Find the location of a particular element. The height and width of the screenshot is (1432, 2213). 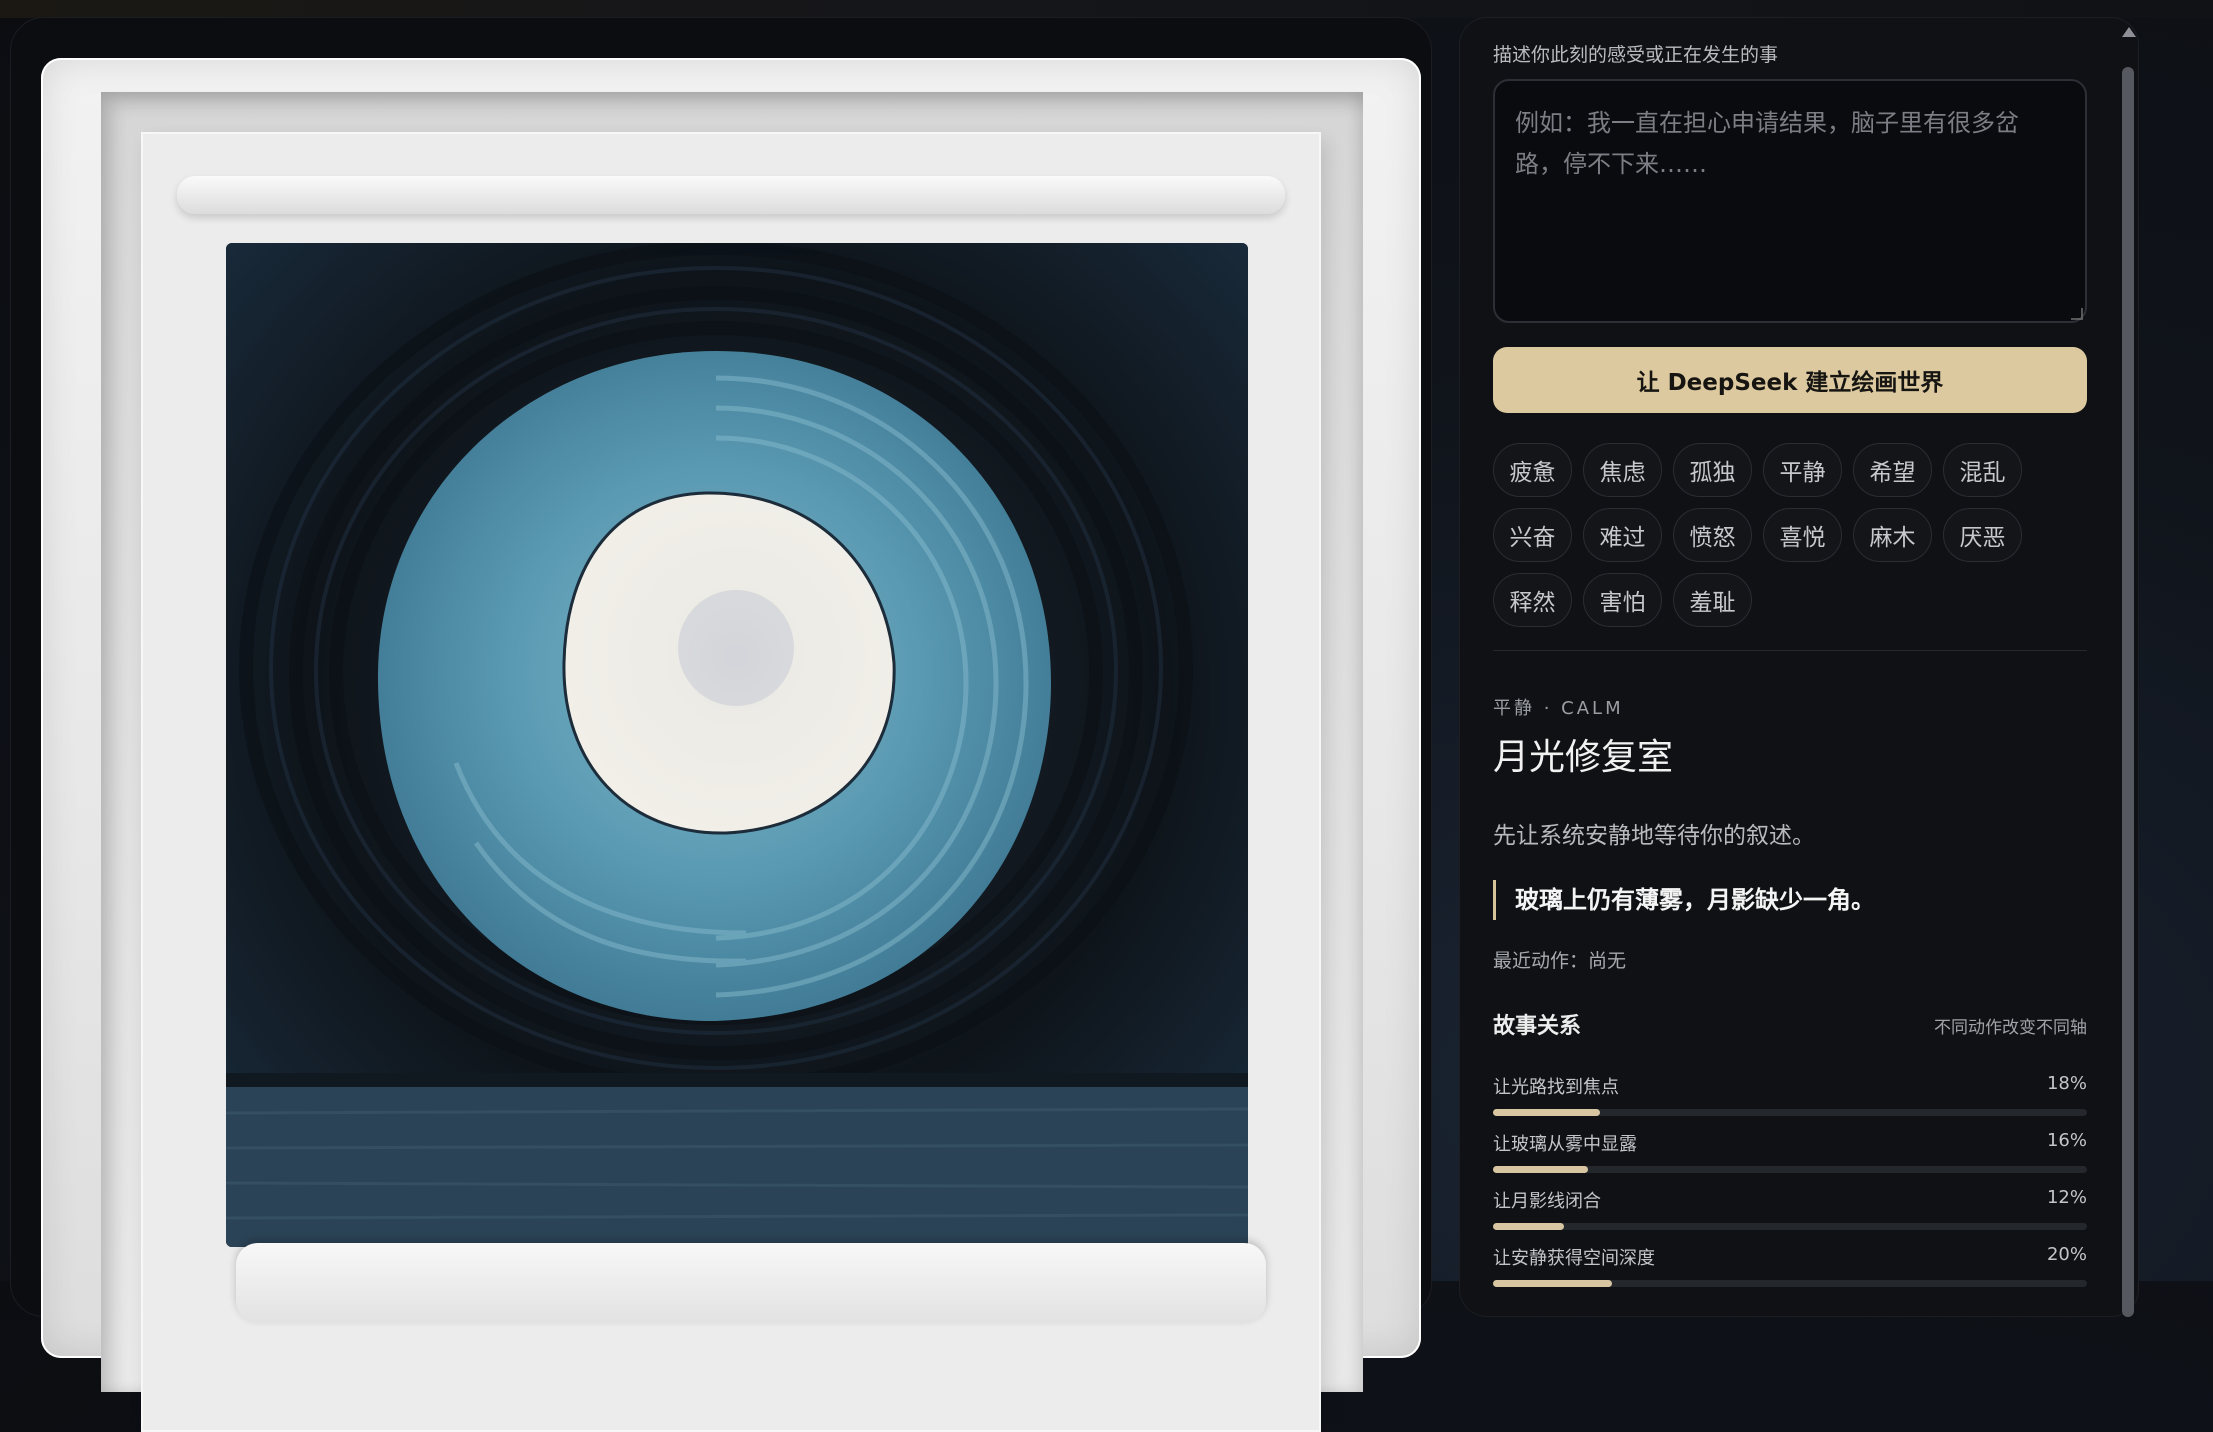

emotion-chip: 混乱 is located at coordinates (1982, 470).